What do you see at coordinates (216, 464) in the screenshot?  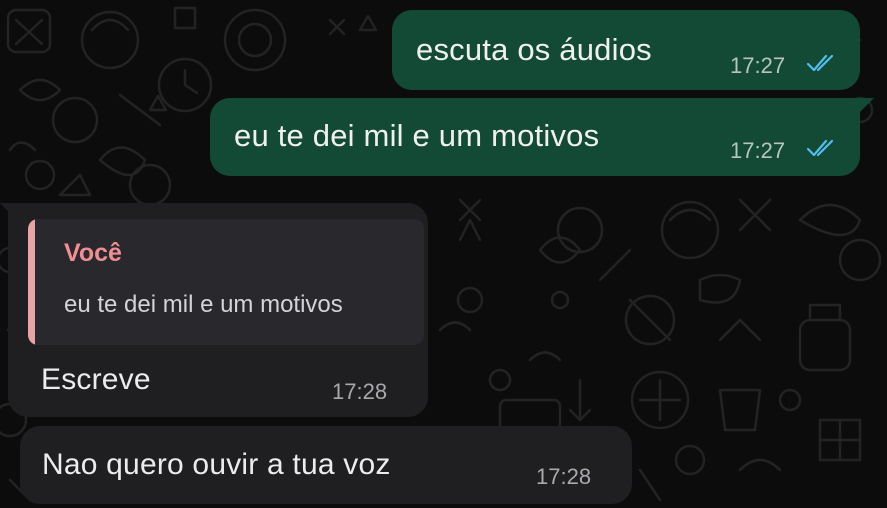 I see `message-text: Nao quero ouvir a tua voz` at bounding box center [216, 464].